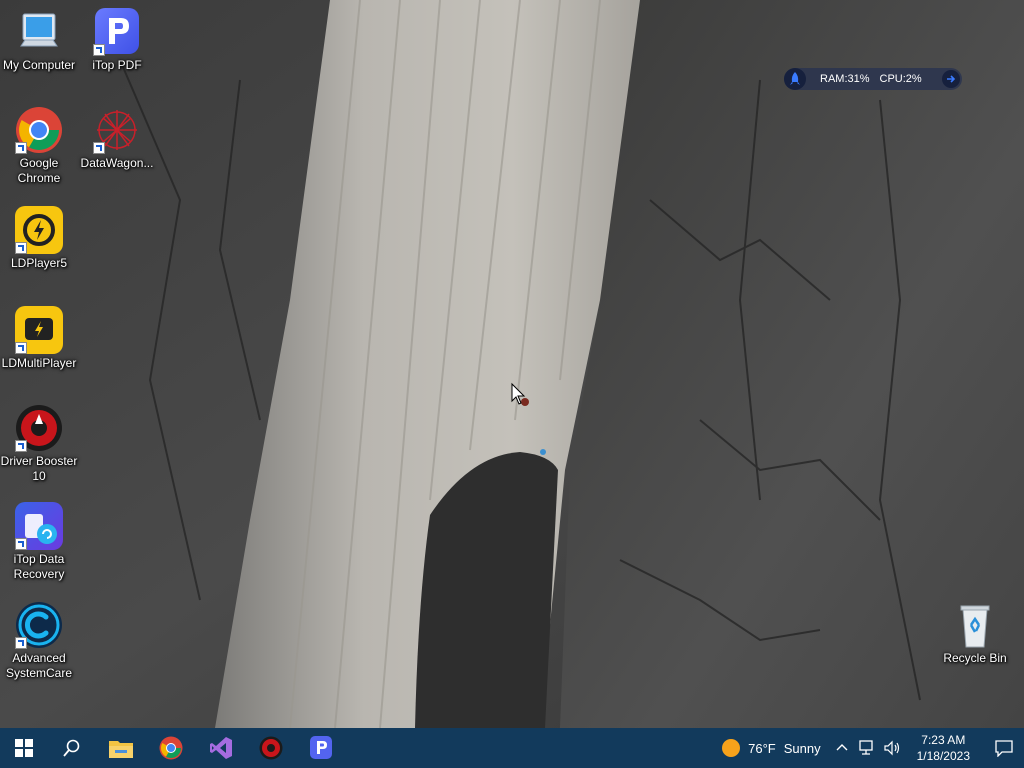  Describe the element at coordinates (731, 748) in the screenshot. I see `sun-icon` at that location.